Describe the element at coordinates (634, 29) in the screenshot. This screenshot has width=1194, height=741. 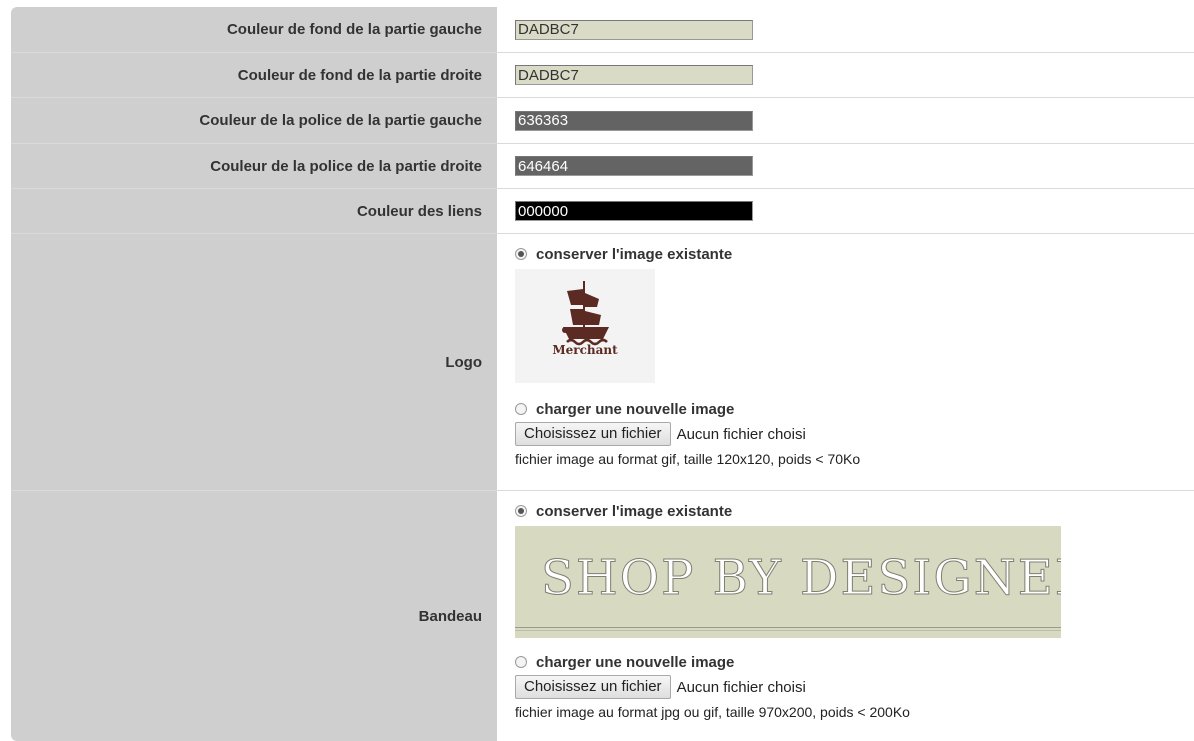
I see `color-input-bg-left` at that location.